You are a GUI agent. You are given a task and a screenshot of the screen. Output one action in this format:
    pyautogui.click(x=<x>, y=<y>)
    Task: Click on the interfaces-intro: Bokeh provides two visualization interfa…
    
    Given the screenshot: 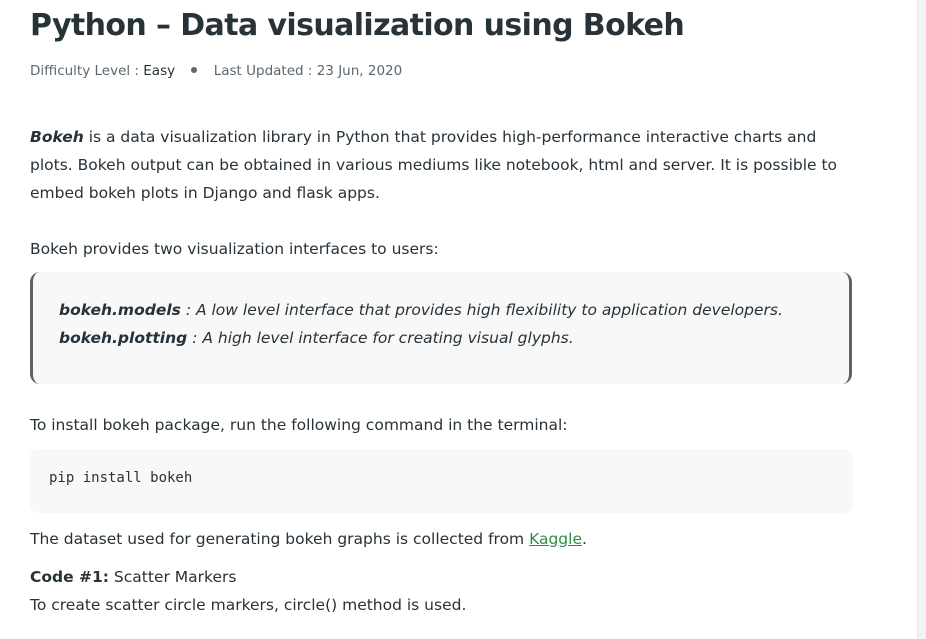 What is the action you would take?
    pyautogui.click(x=234, y=249)
    